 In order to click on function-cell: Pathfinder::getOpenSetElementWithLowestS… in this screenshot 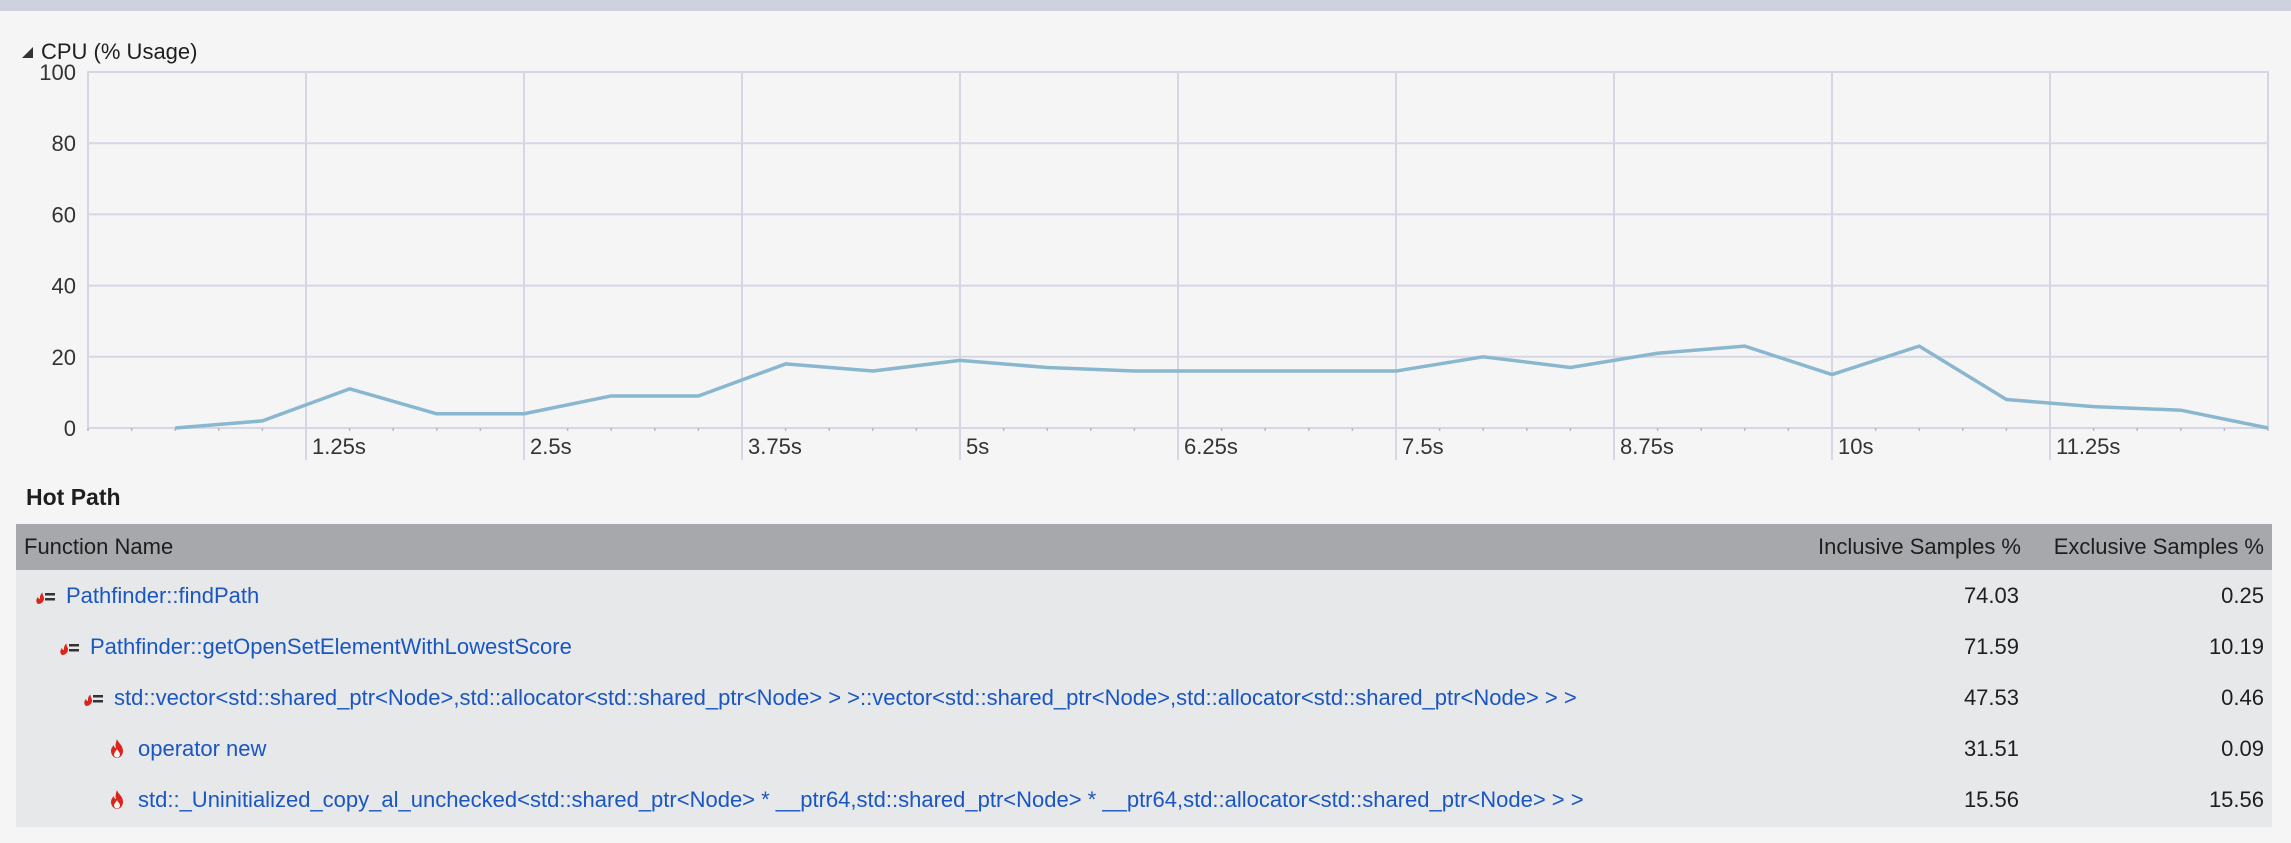, I will do `click(314, 646)`.